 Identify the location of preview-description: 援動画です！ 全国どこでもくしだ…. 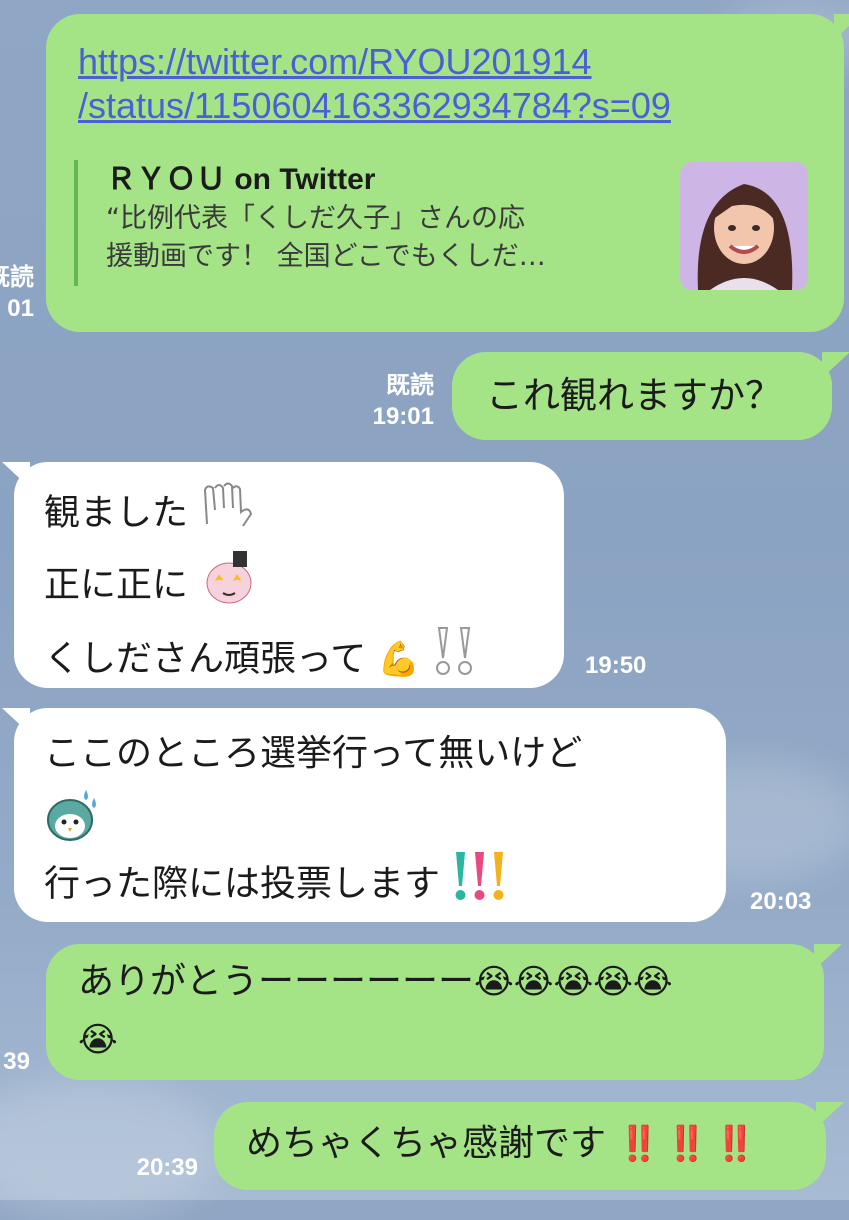
(326, 256).